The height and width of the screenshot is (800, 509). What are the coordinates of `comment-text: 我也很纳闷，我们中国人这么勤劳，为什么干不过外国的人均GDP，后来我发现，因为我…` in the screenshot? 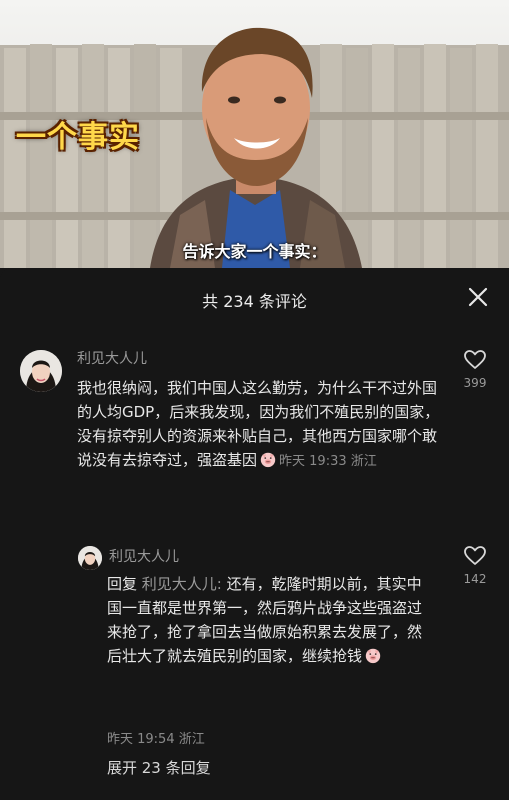 It's located at (260, 425).